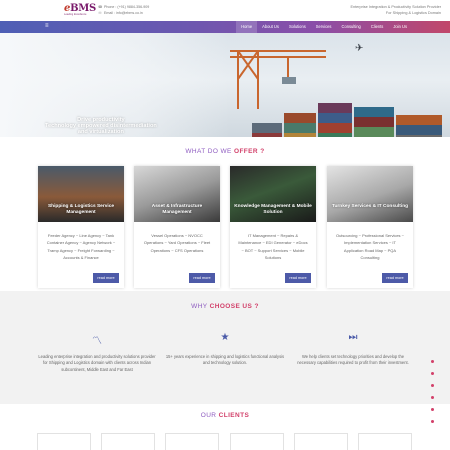  What do you see at coordinates (81, 194) in the screenshot?
I see `offer-card-image: Shipping & Logistics Service Management` at bounding box center [81, 194].